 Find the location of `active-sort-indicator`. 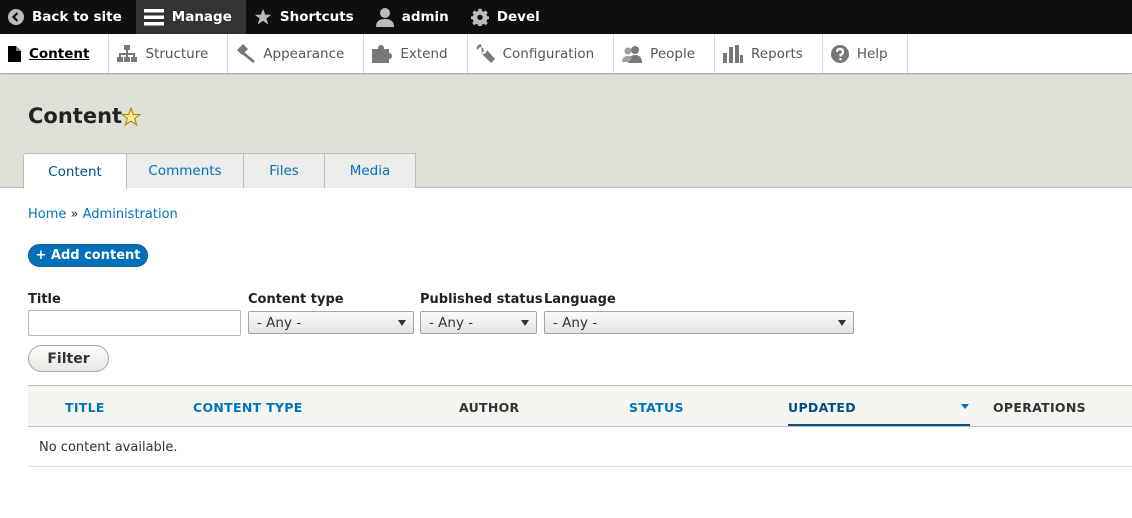

active-sort-indicator is located at coordinates (879, 425).